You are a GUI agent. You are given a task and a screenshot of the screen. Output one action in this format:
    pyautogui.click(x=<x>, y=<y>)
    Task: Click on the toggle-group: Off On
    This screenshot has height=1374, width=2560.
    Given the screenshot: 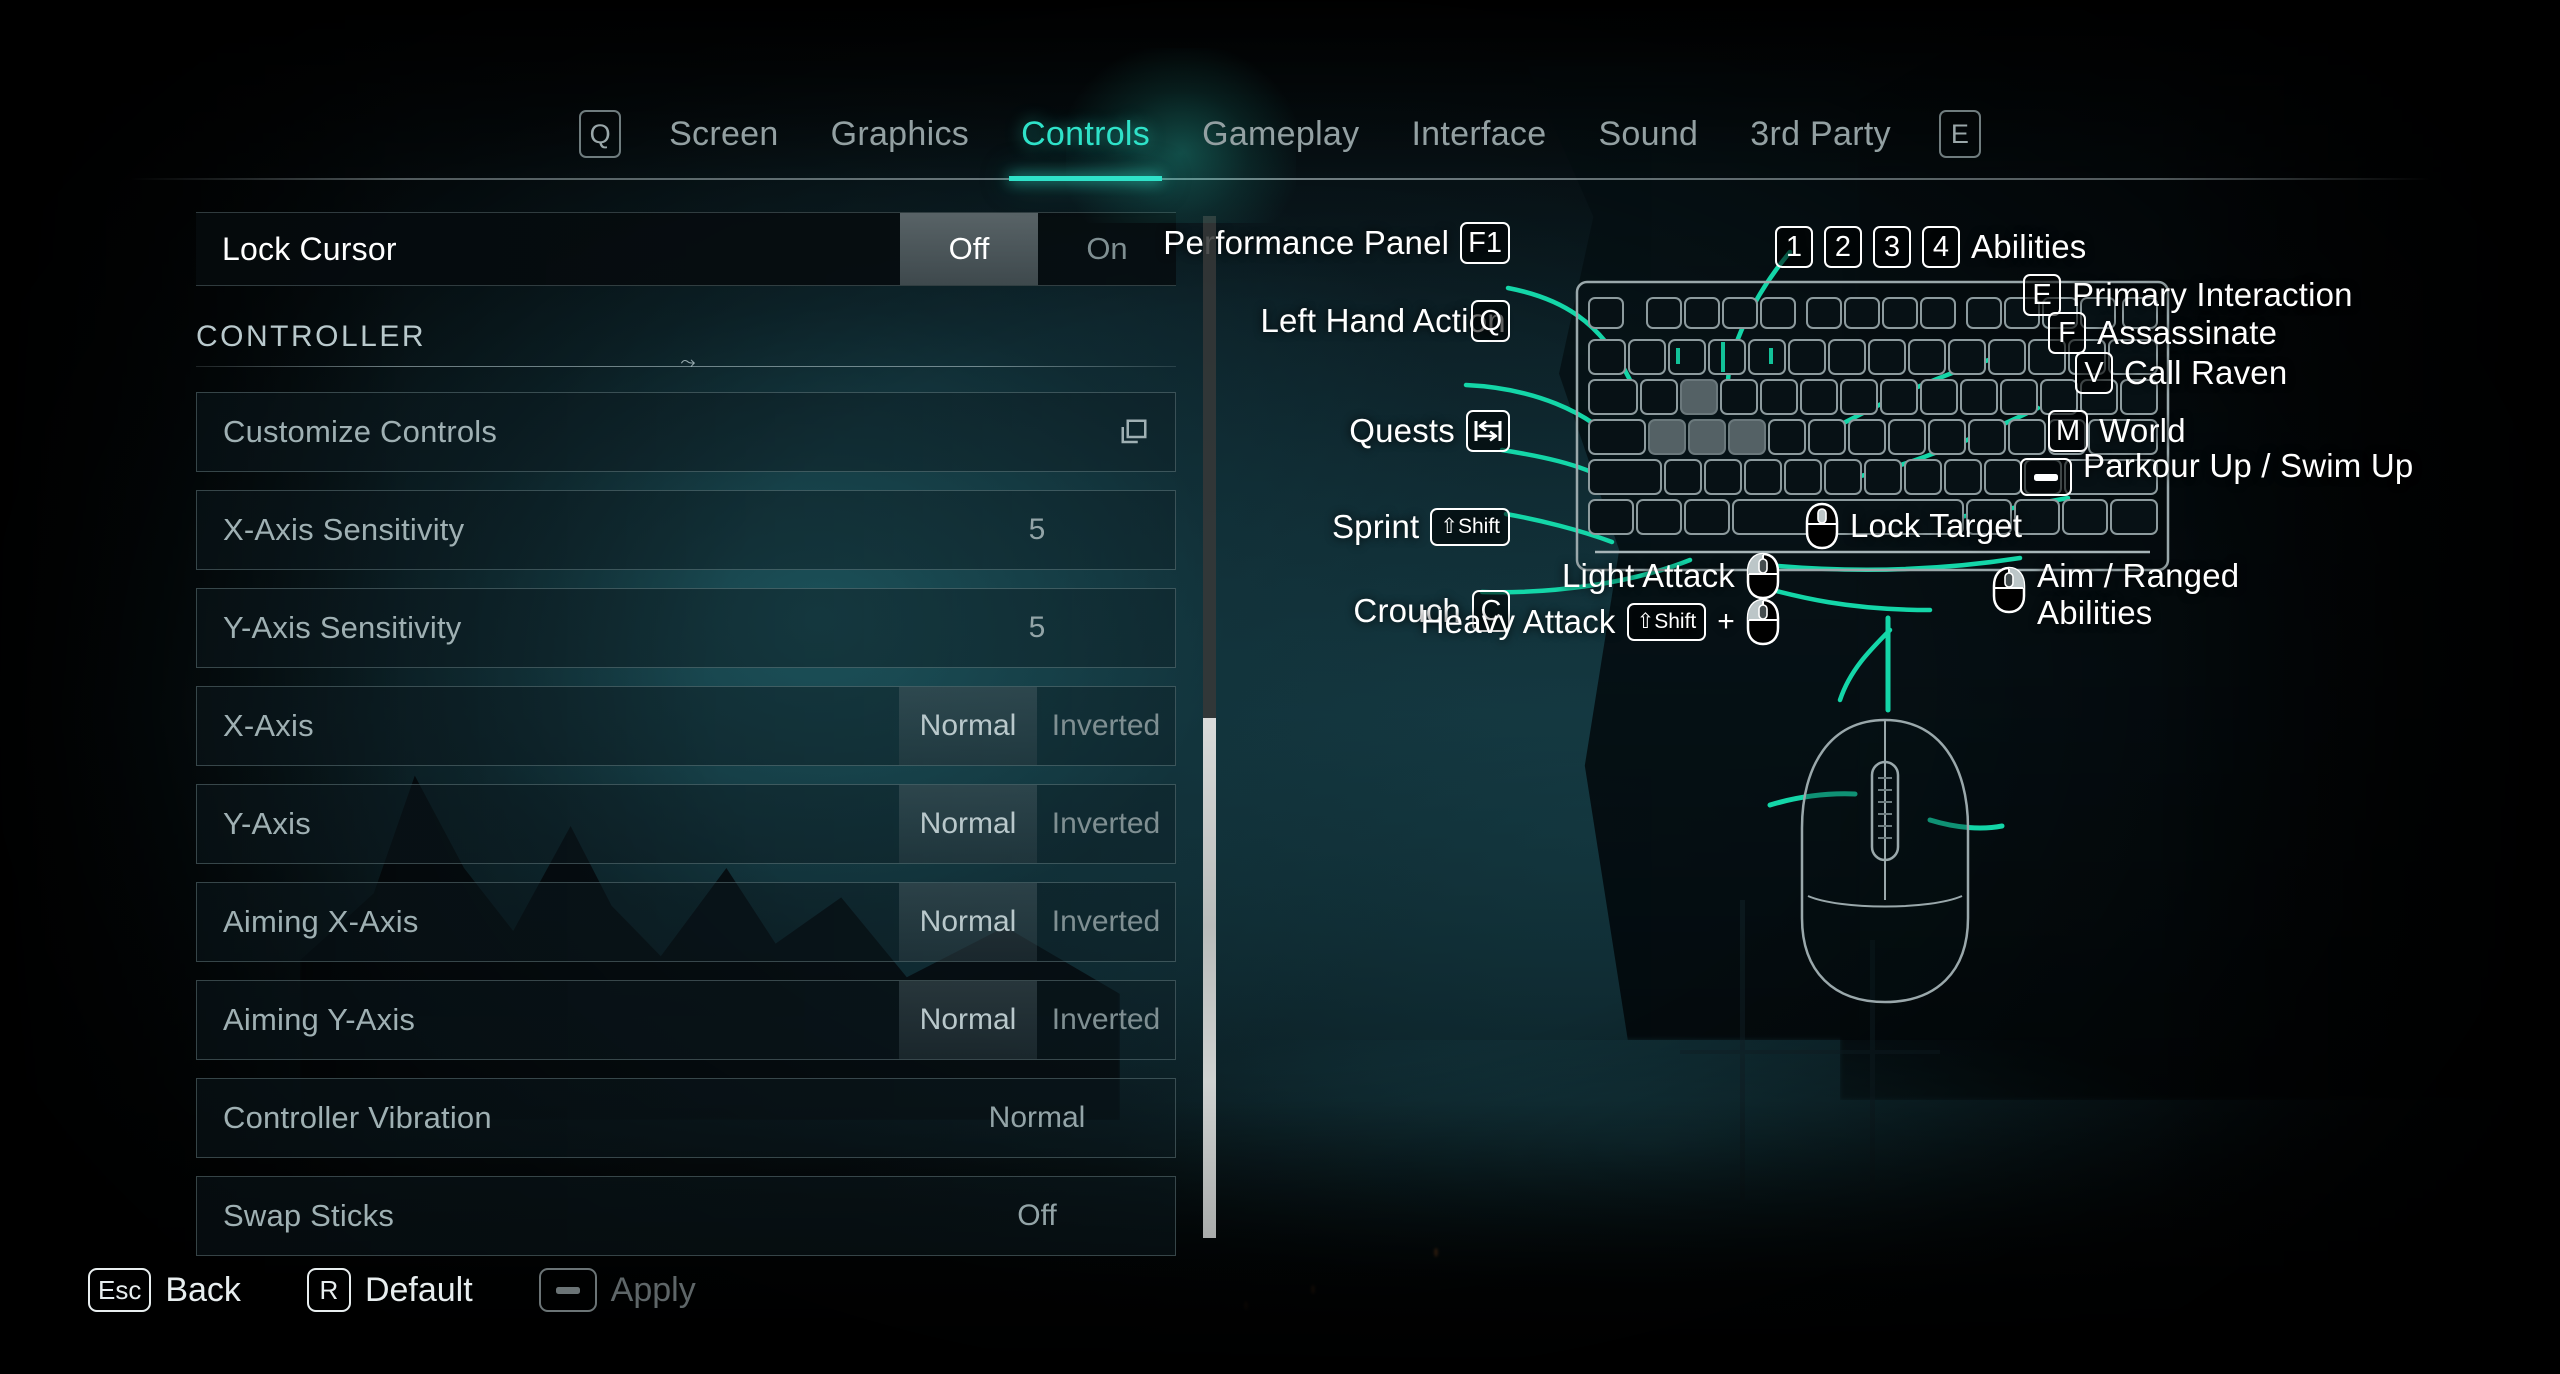 What is the action you would take?
    pyautogui.click(x=1038, y=249)
    